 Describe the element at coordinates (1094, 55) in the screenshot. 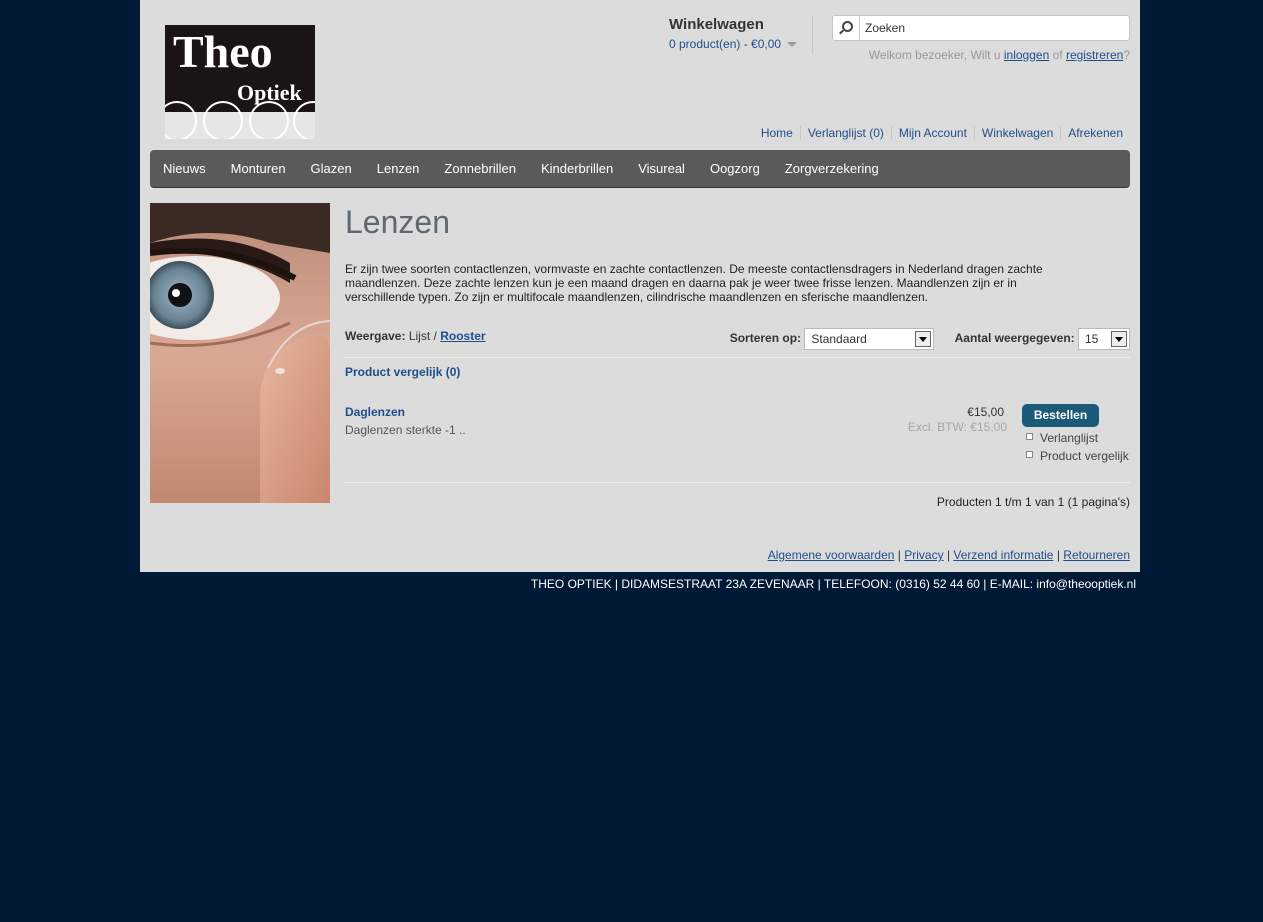

I see `register-link: registreren` at that location.